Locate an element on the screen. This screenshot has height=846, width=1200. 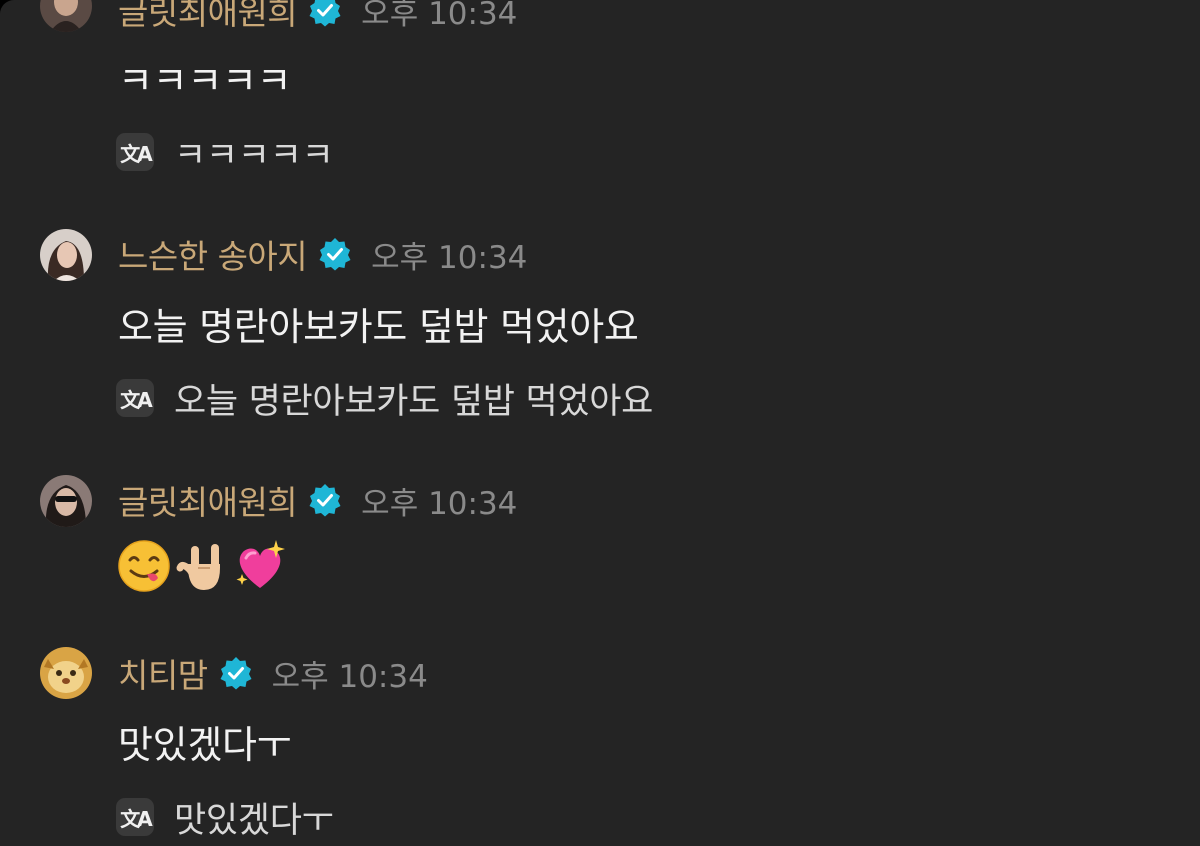
translation-row: 文A 맛있겠다ㅜ is located at coordinates (225, 818).